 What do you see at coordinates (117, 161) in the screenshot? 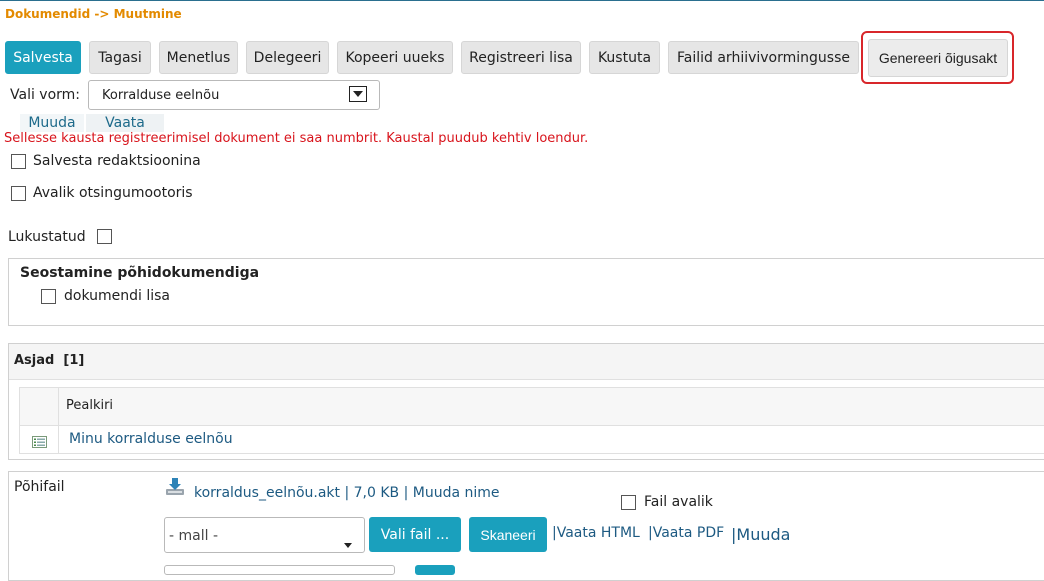
I see `save-revision-label: Salvesta redaktsioonina` at bounding box center [117, 161].